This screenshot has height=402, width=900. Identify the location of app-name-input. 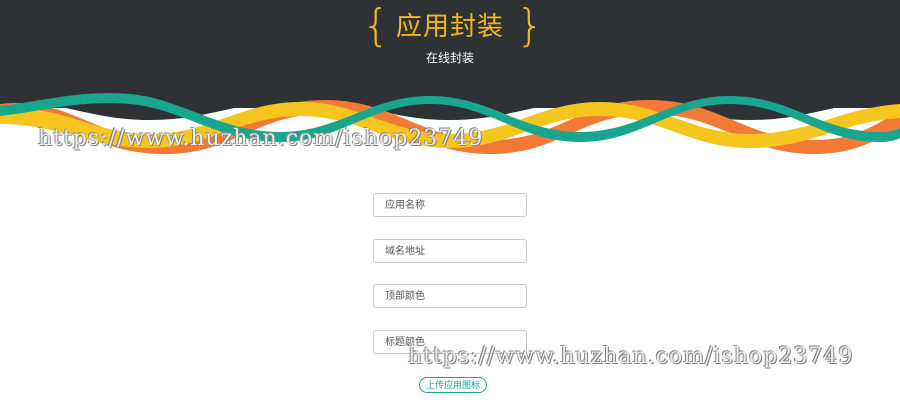
(450, 205).